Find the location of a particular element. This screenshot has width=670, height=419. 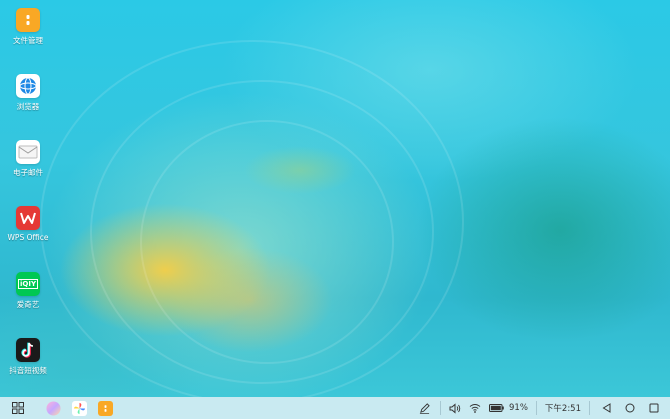

taskbar-app-gallery is located at coordinates (79, 408).